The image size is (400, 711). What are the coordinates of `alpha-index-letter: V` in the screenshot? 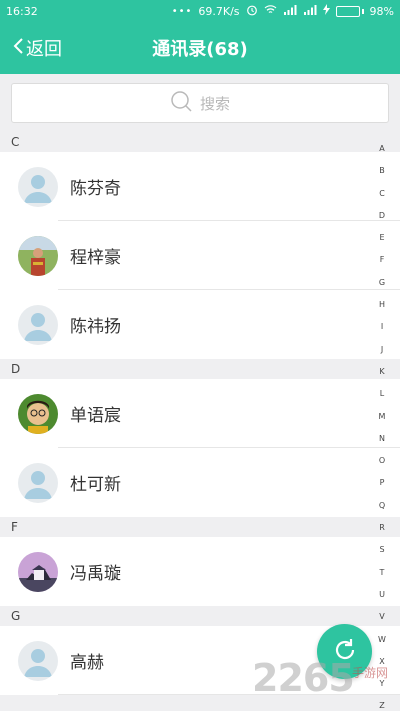 It's located at (382, 617).